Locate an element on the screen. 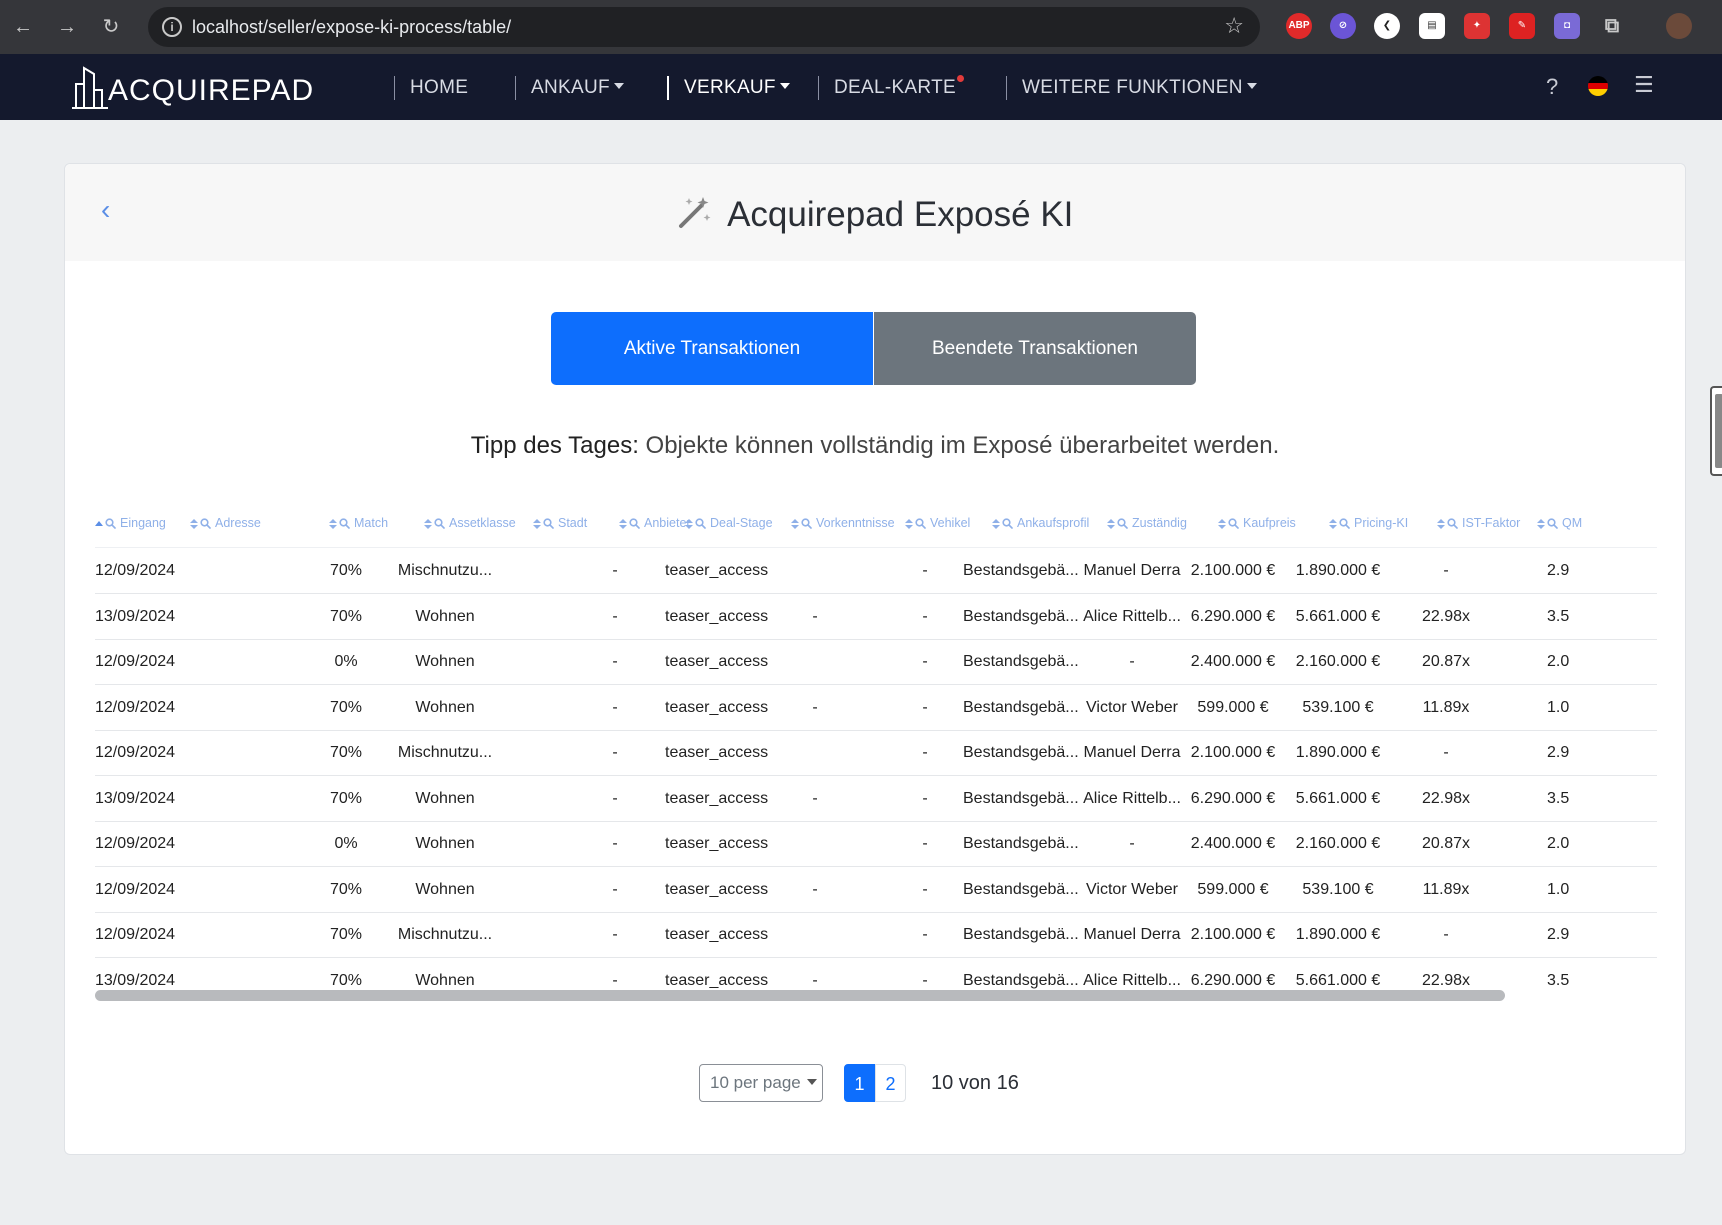  cell-eingang: 13/09/2024 is located at coordinates (135, 616).